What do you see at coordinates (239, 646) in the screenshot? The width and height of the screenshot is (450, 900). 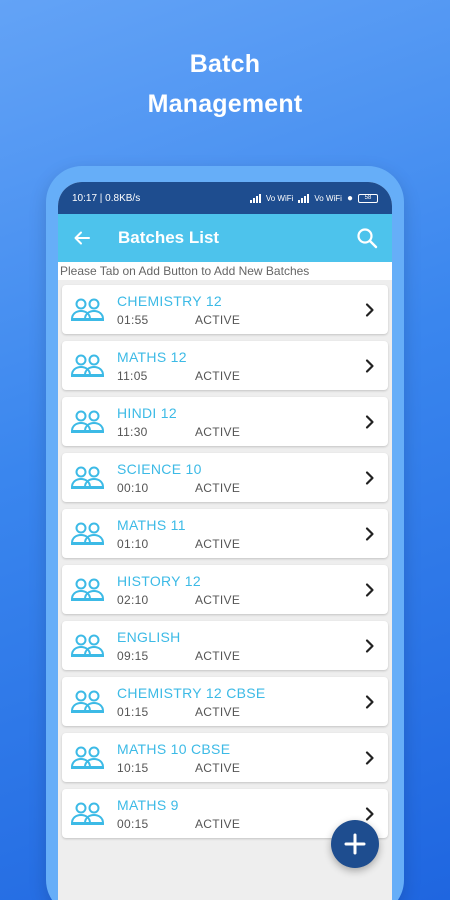 I see `batch-info: ENGLISH 09:15 ACTIVE` at bounding box center [239, 646].